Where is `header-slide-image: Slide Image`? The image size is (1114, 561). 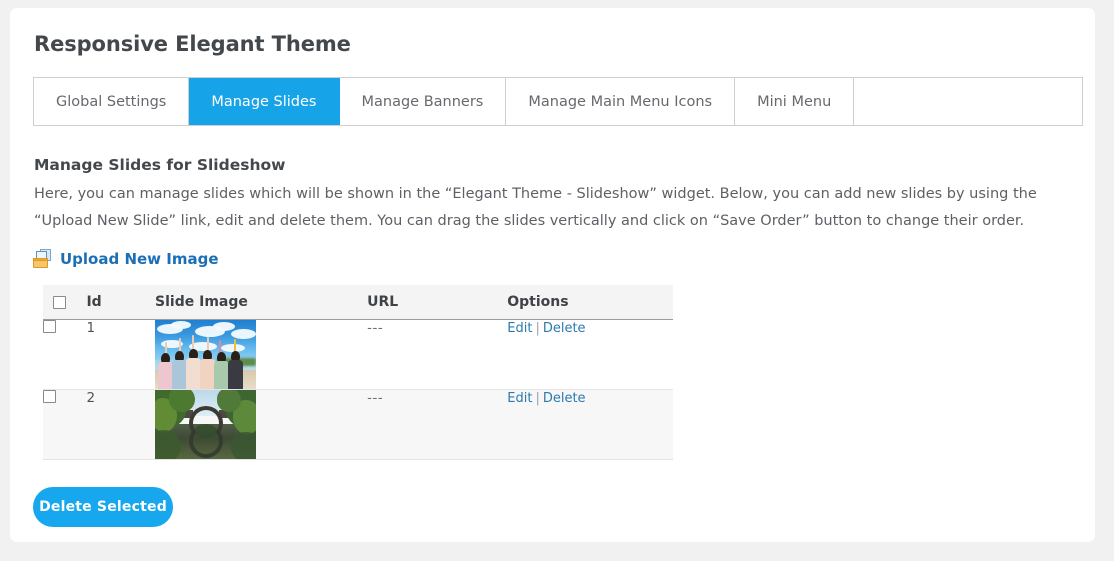 header-slide-image: Slide Image is located at coordinates (261, 302).